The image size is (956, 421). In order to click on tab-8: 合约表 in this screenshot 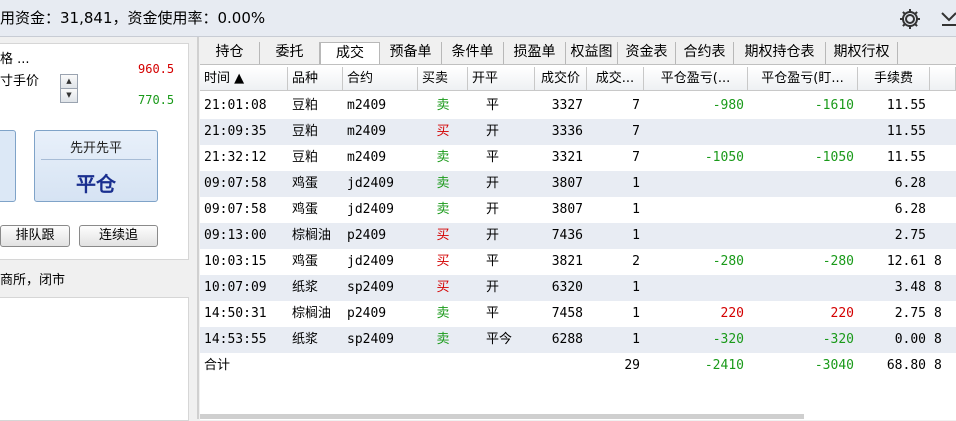, I will do `click(705, 53)`.